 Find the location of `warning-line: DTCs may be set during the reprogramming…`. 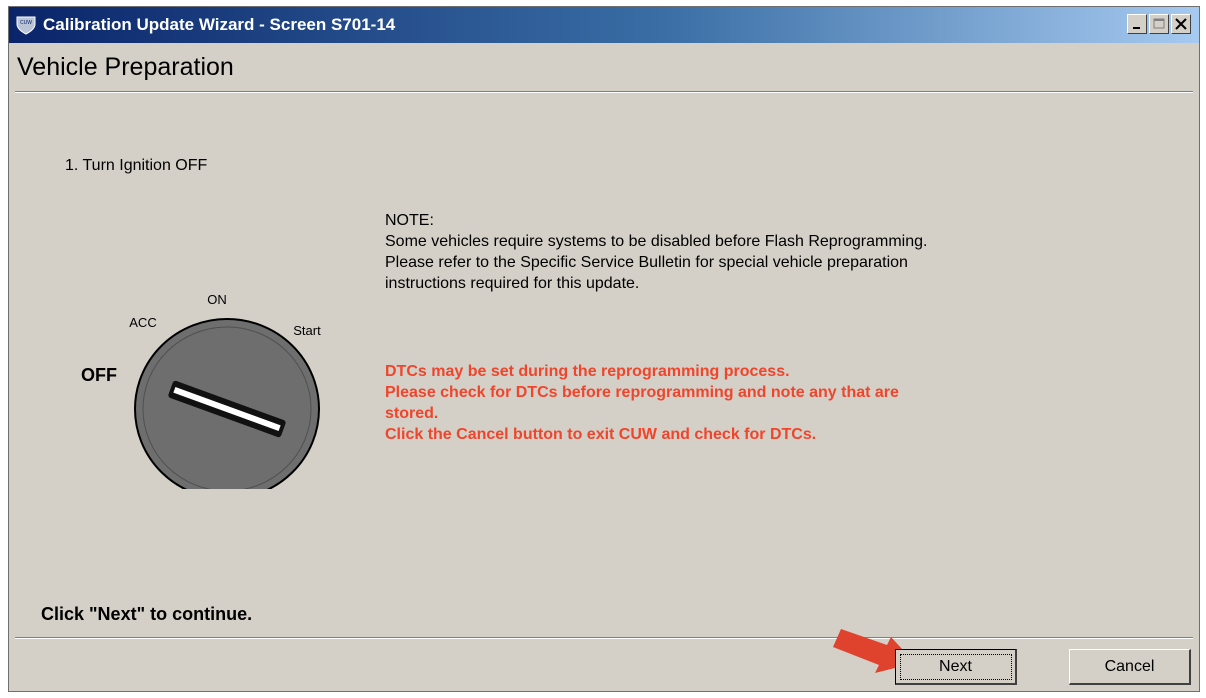

warning-line: DTCs may be set during the reprogramming… is located at coordinates (587, 371).